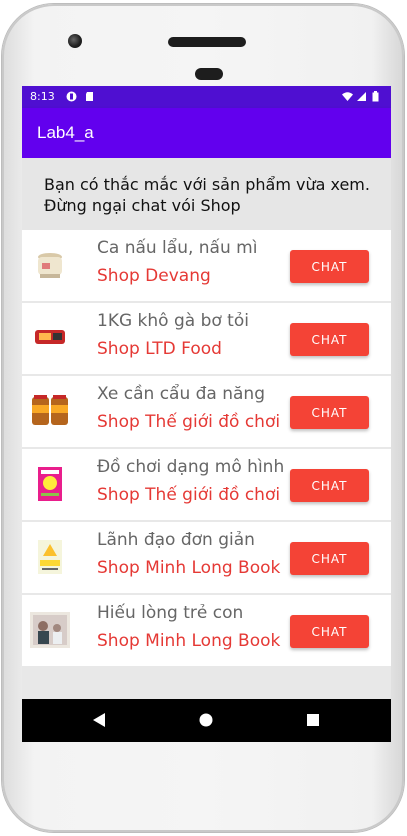 The image size is (407, 836). I want to click on product-name: Ca nấu lẩu, nấu mì, so click(177, 248).